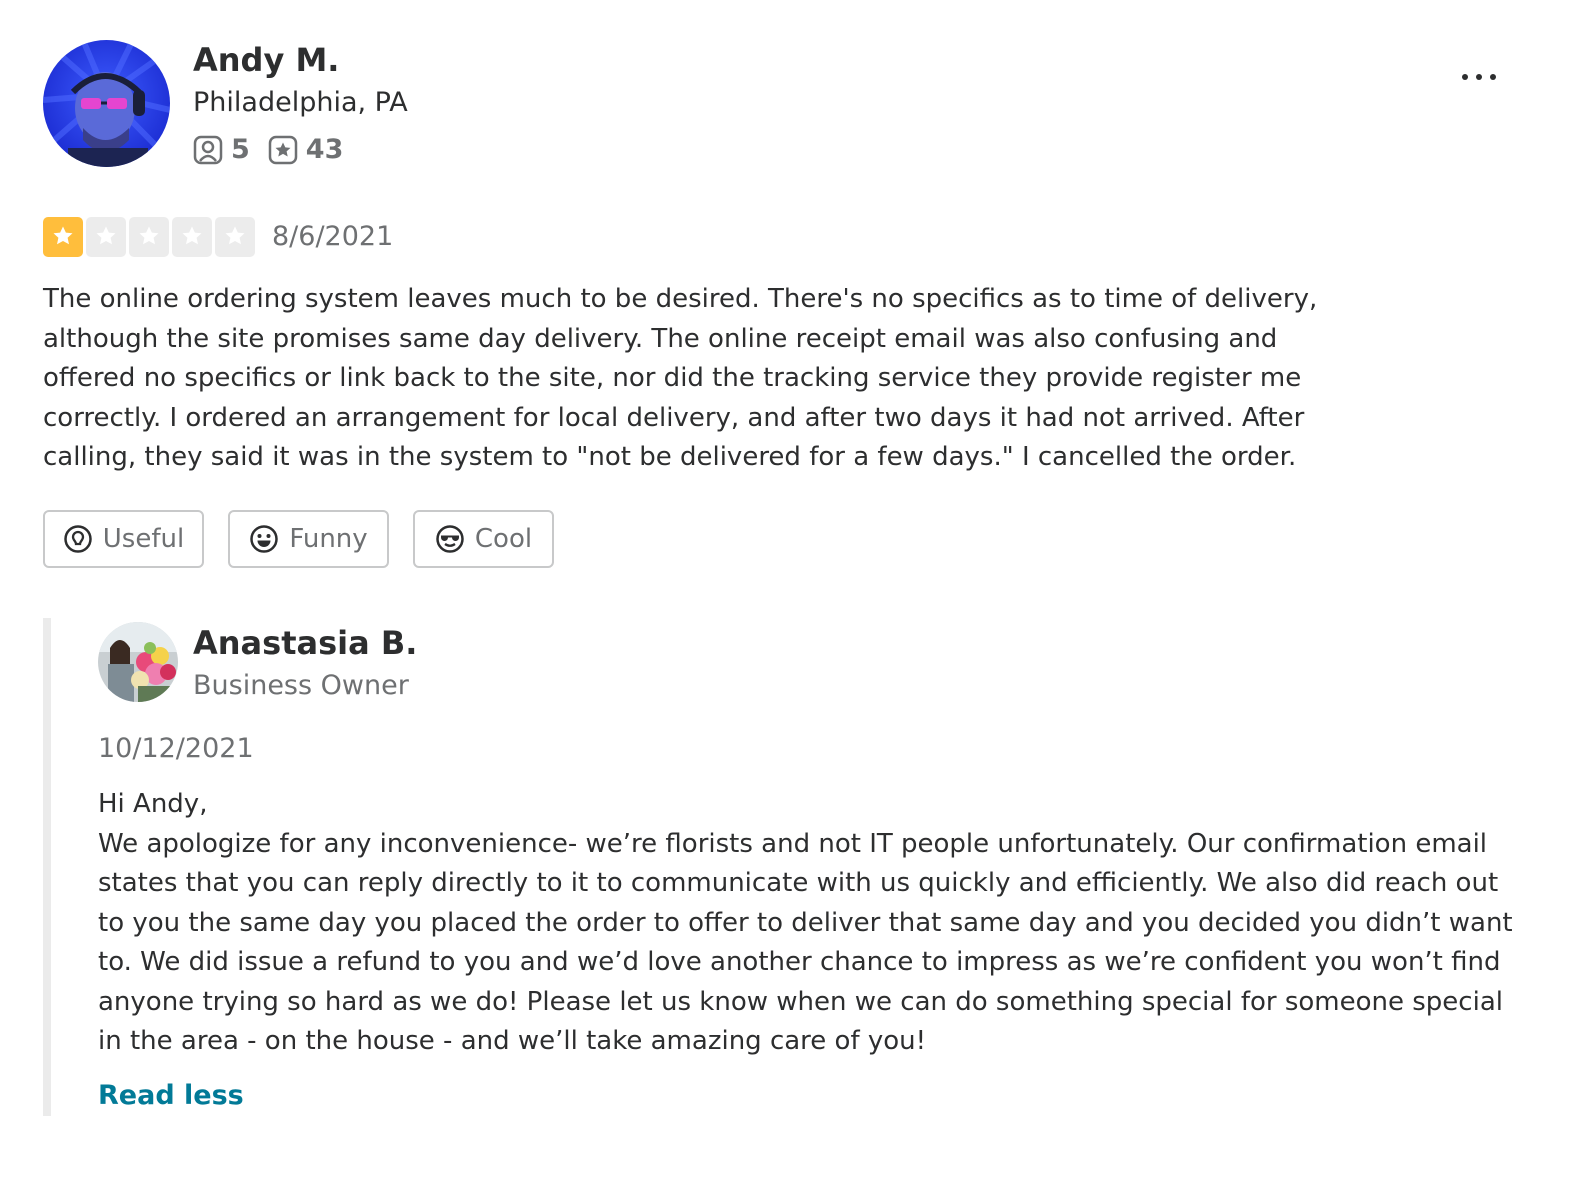  Describe the element at coordinates (106, 103) in the screenshot. I see `reviewer-avatar` at that location.